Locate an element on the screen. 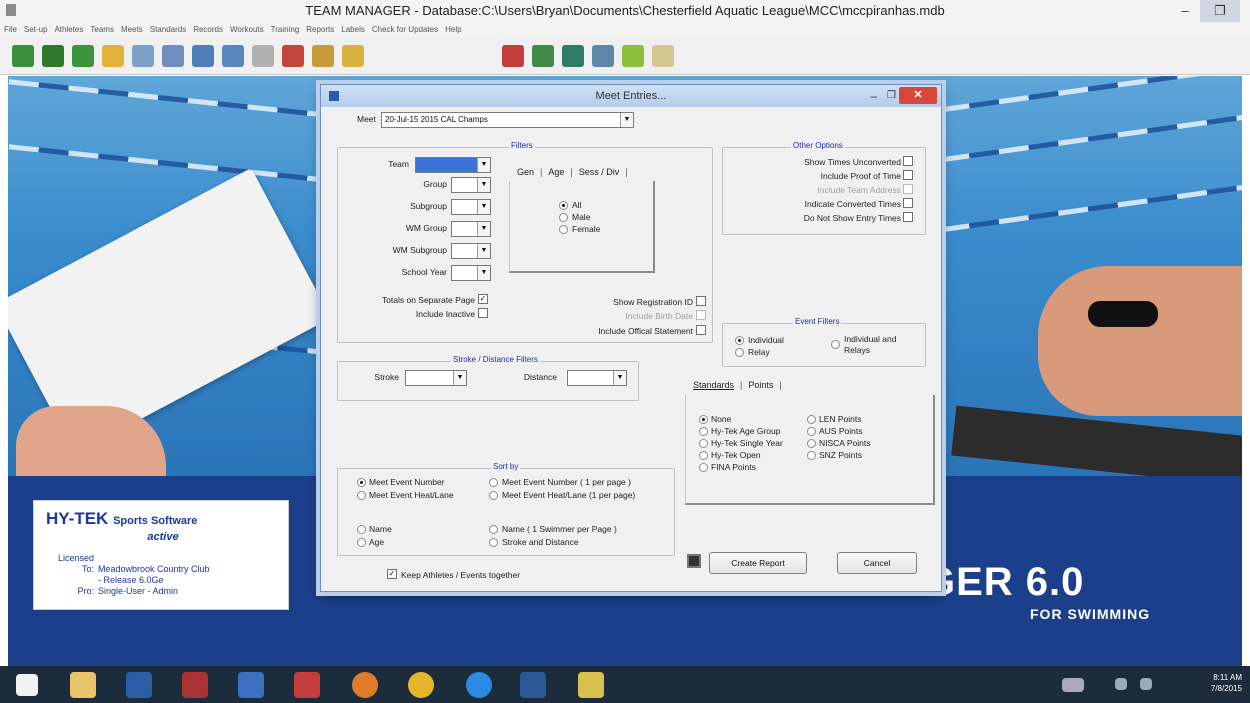  chrome-icon is located at coordinates (421, 685).